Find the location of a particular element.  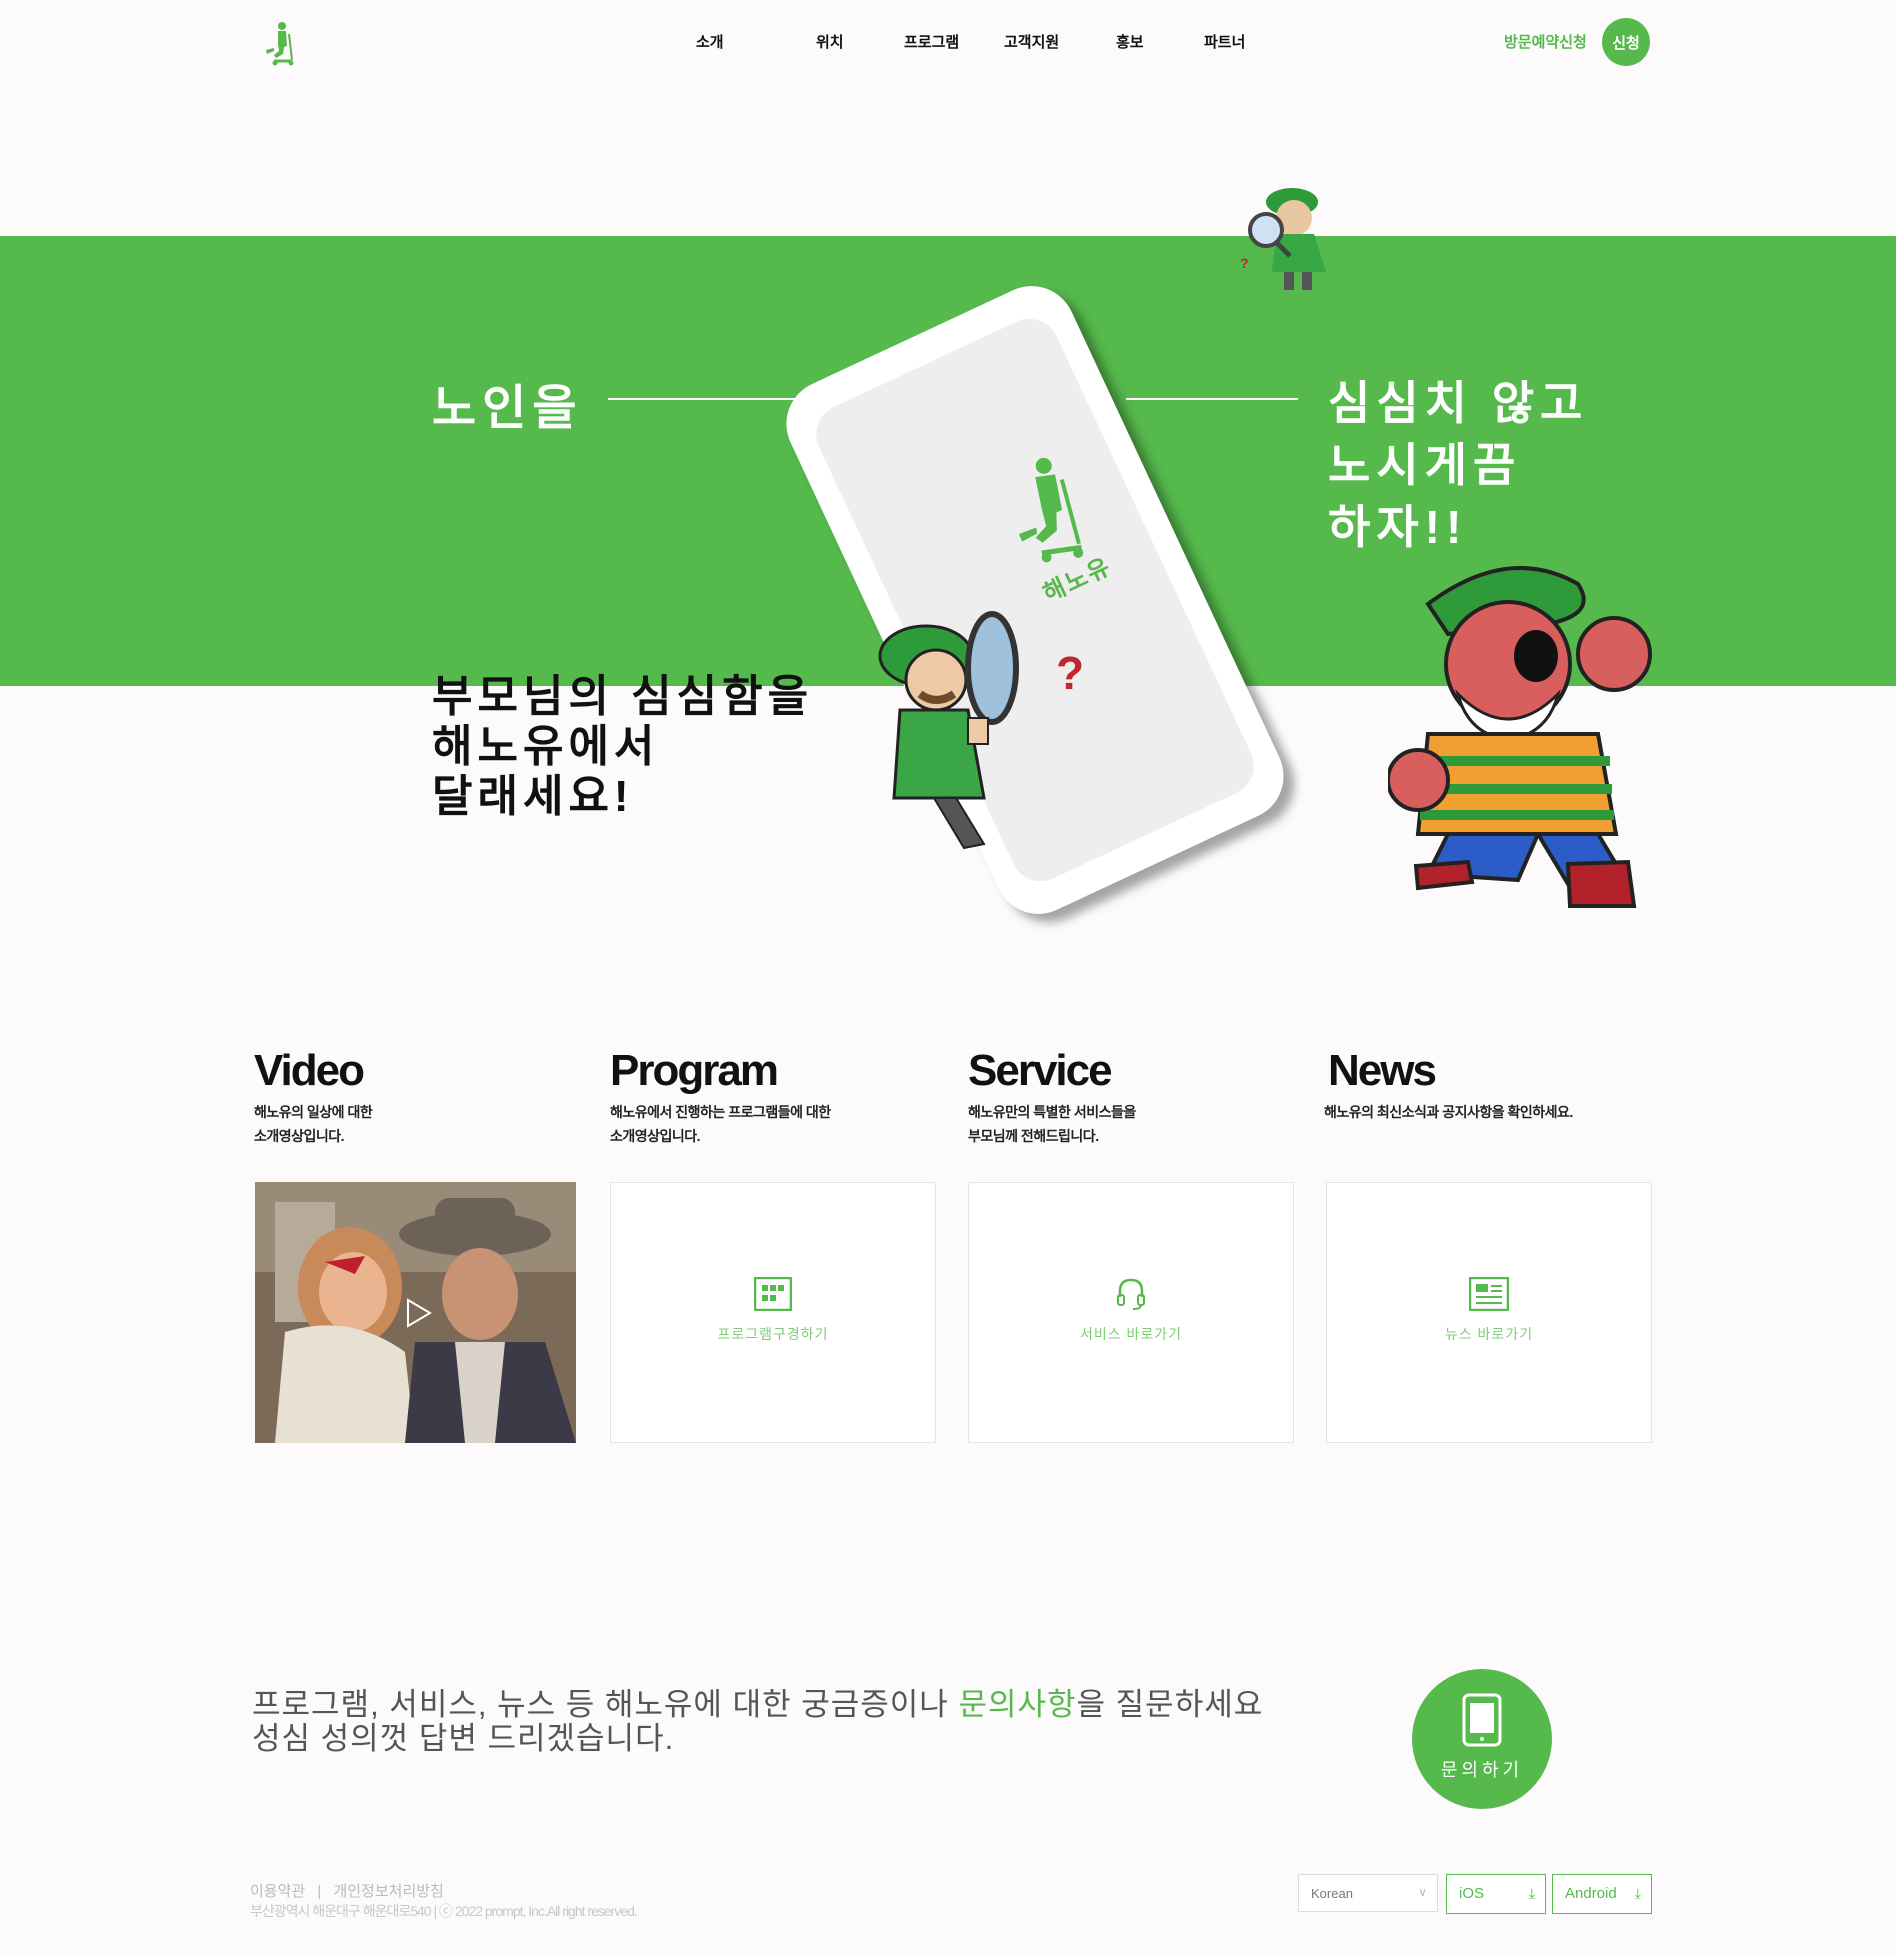

inquiry-button: 문의하기 is located at coordinates (1482, 1739).